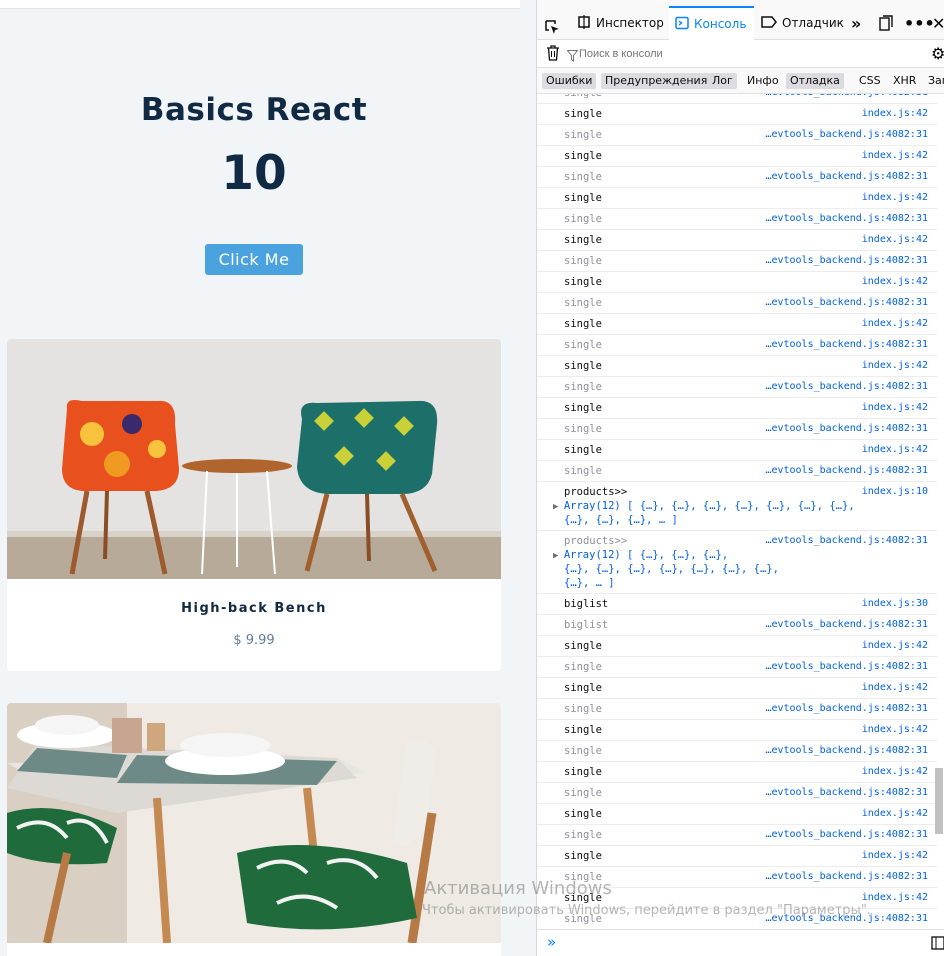  I want to click on close-icon: ✕, so click(938, 23).